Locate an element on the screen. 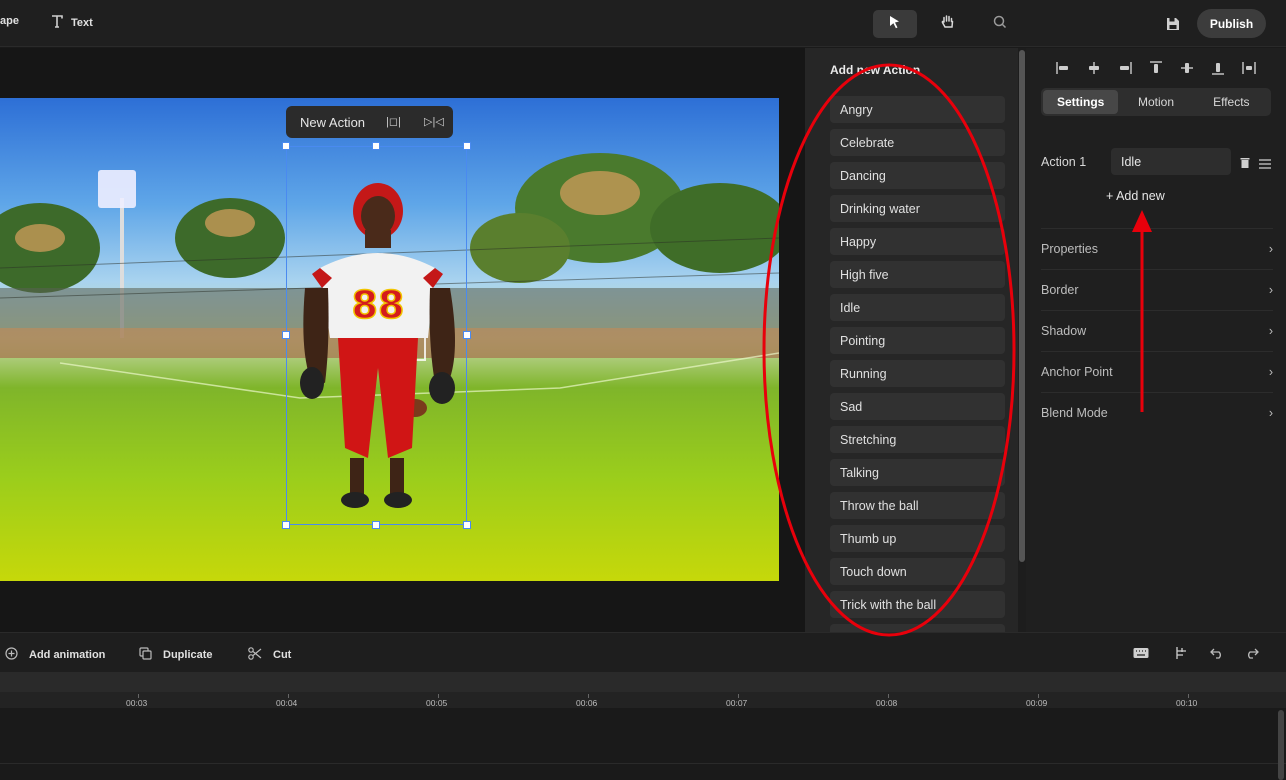 This screenshot has height=780, width=1286. text-tool: Text is located at coordinates (72, 23).